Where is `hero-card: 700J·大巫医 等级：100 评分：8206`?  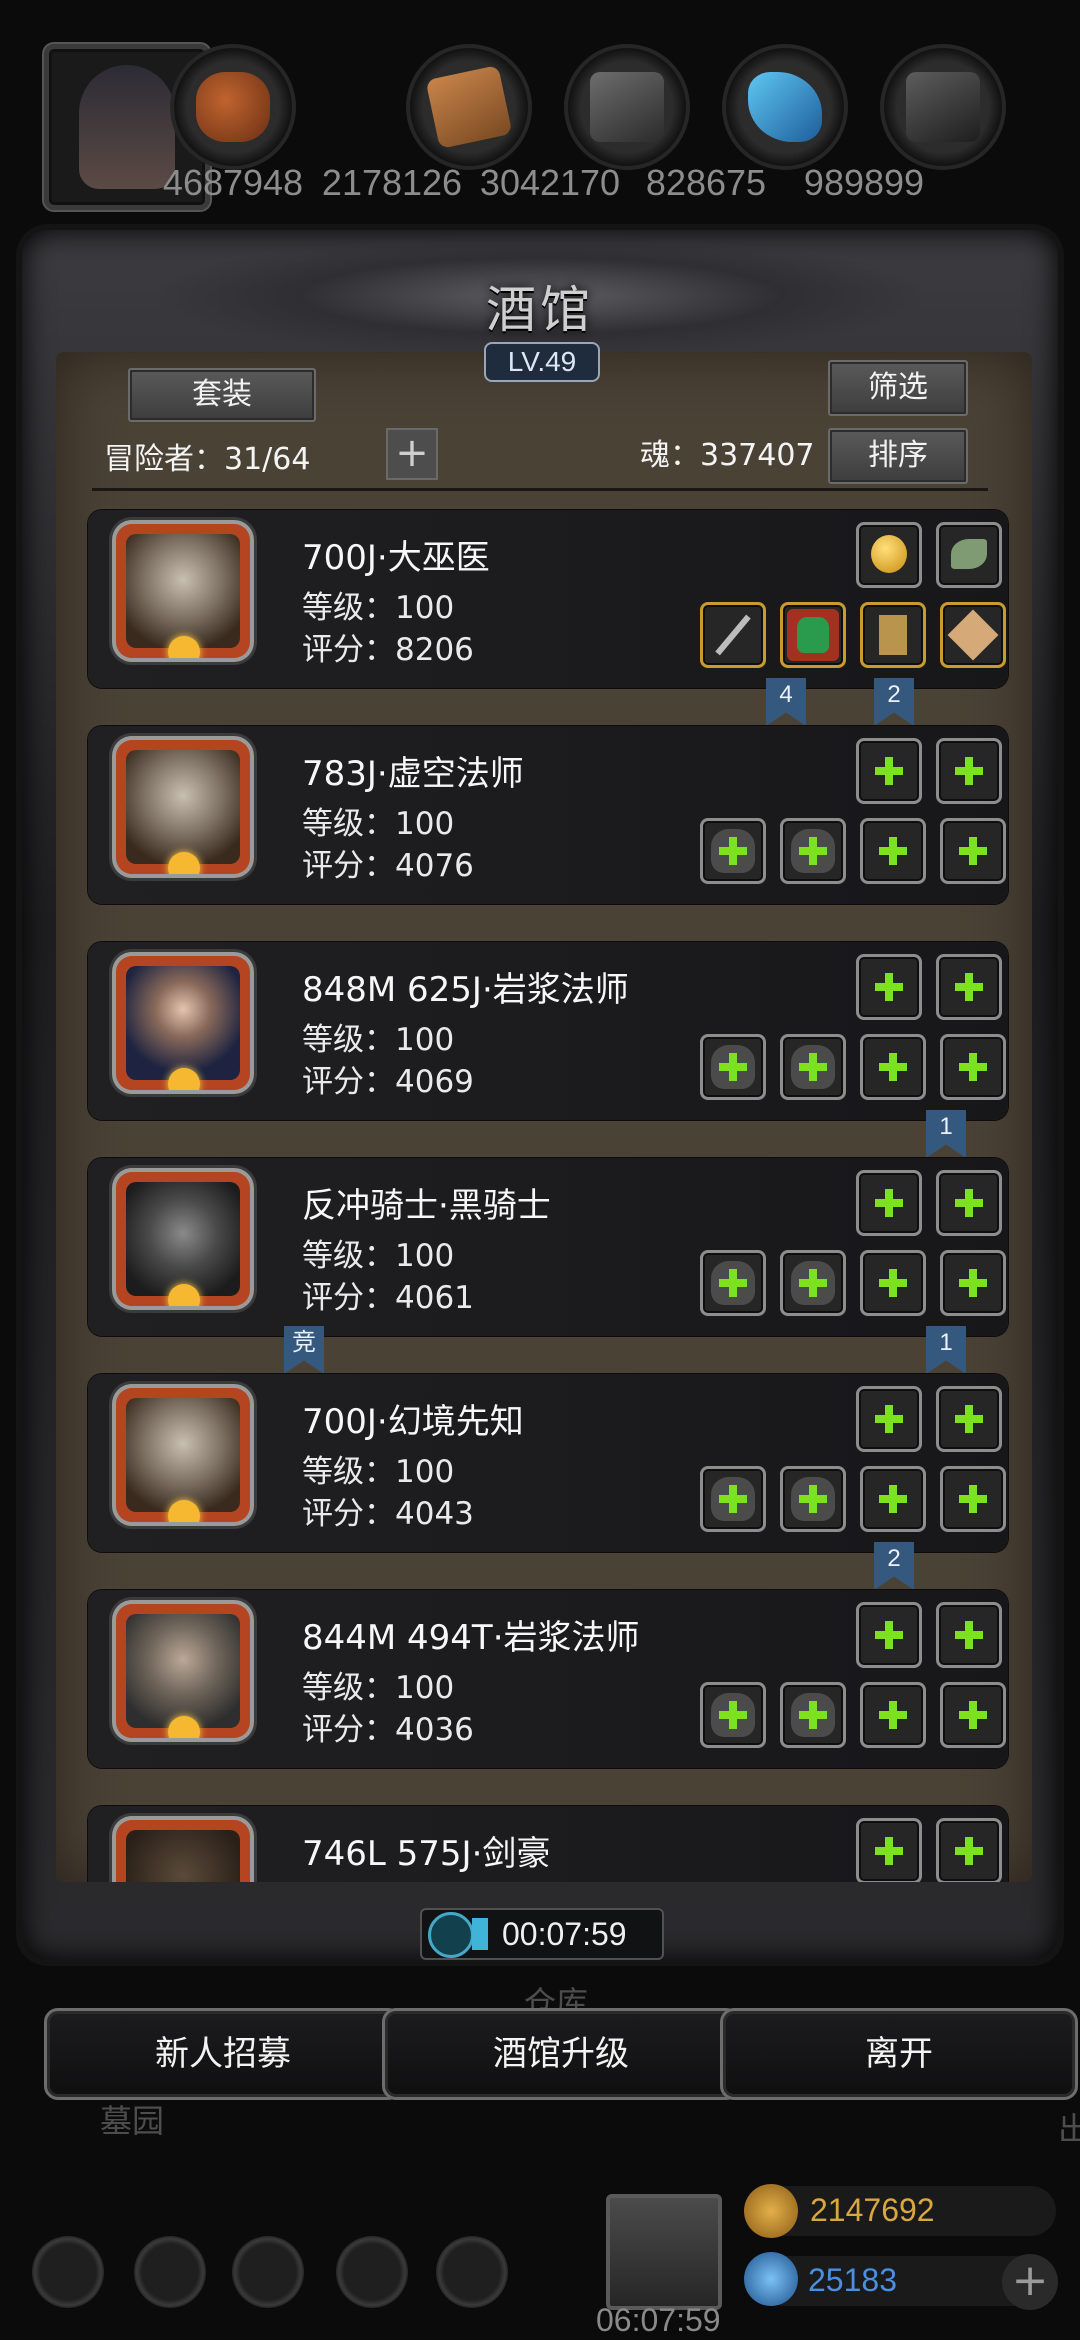
hero-card: 700J·大巫医 等级：100 评分：8206 is located at coordinates (548, 599).